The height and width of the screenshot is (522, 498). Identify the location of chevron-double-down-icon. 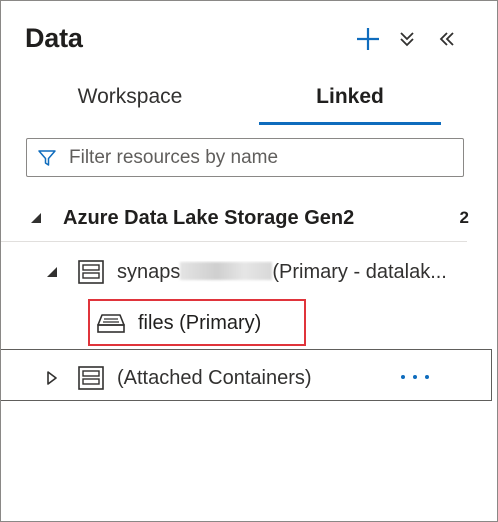
(407, 39).